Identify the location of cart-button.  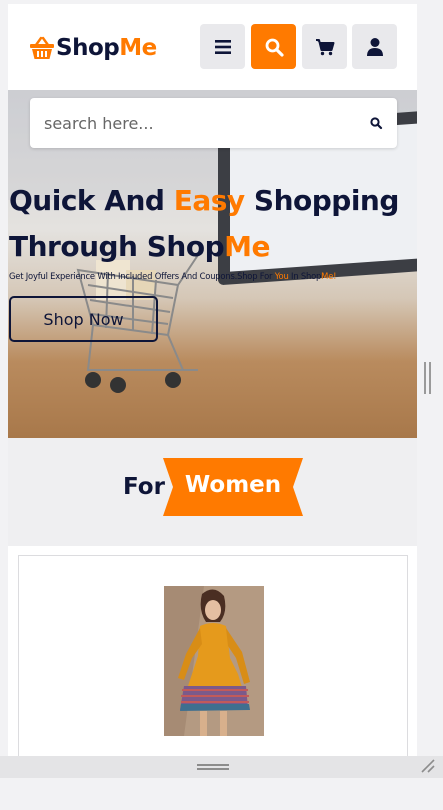
(324, 46).